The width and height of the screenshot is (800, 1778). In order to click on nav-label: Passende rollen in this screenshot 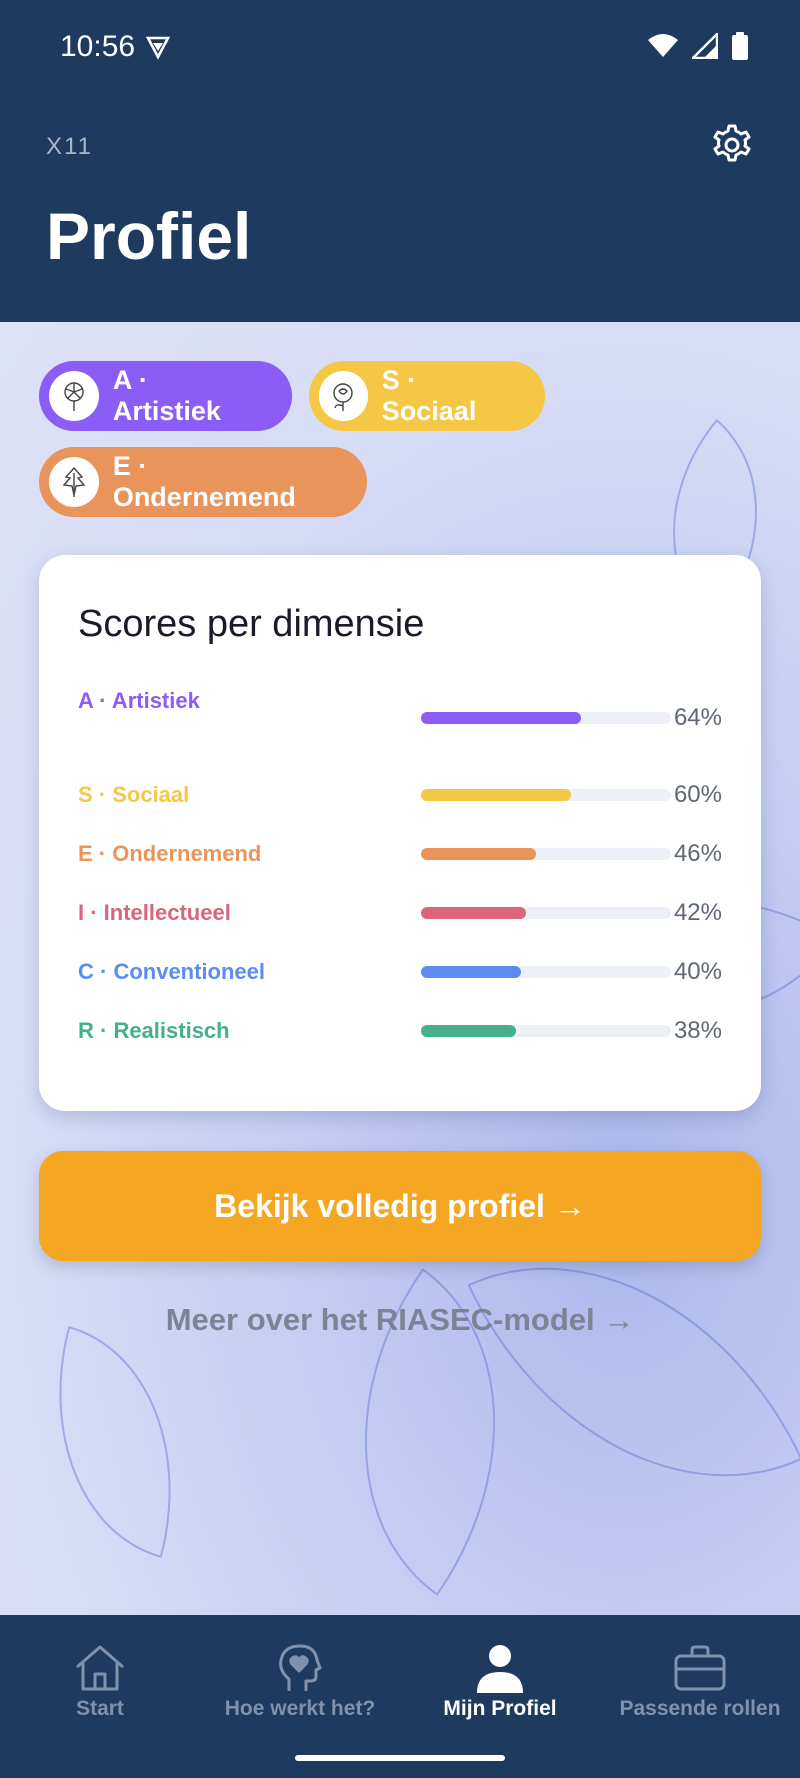, I will do `click(700, 1708)`.